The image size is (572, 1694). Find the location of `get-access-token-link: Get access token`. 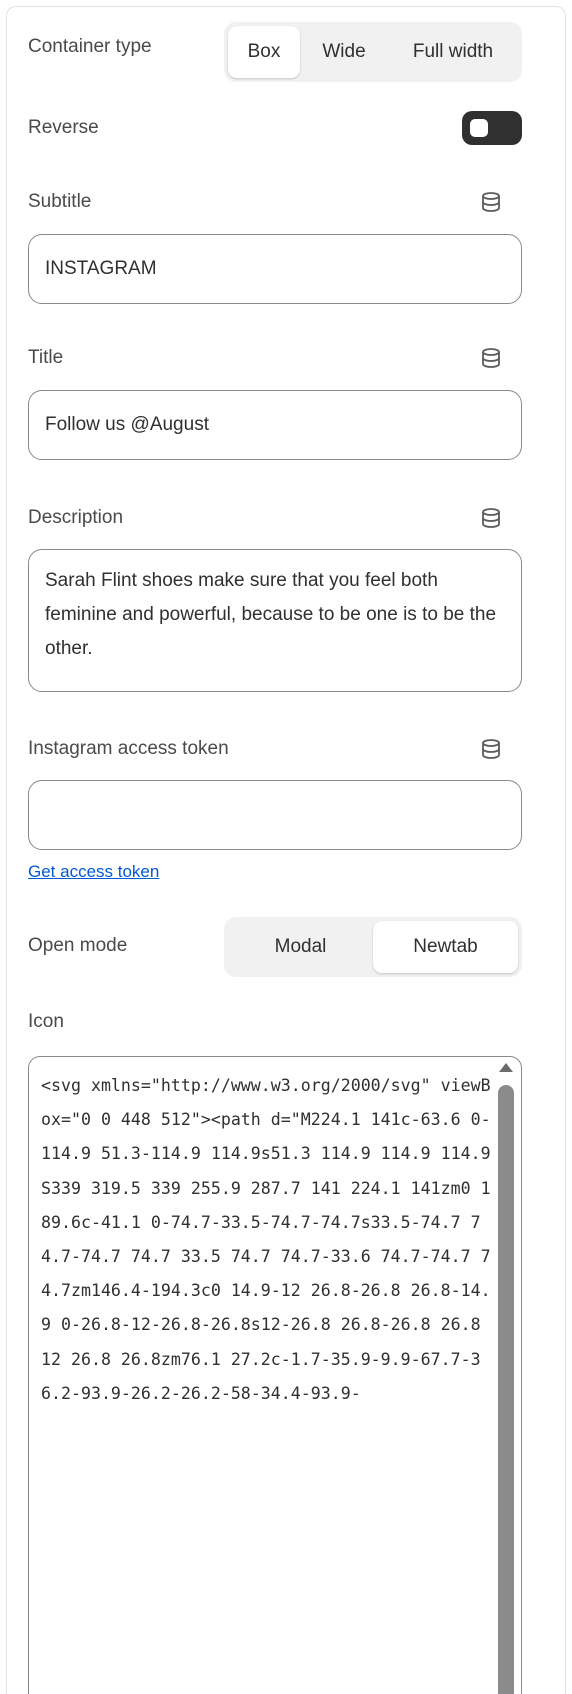

get-access-token-link: Get access token is located at coordinates (93, 872).